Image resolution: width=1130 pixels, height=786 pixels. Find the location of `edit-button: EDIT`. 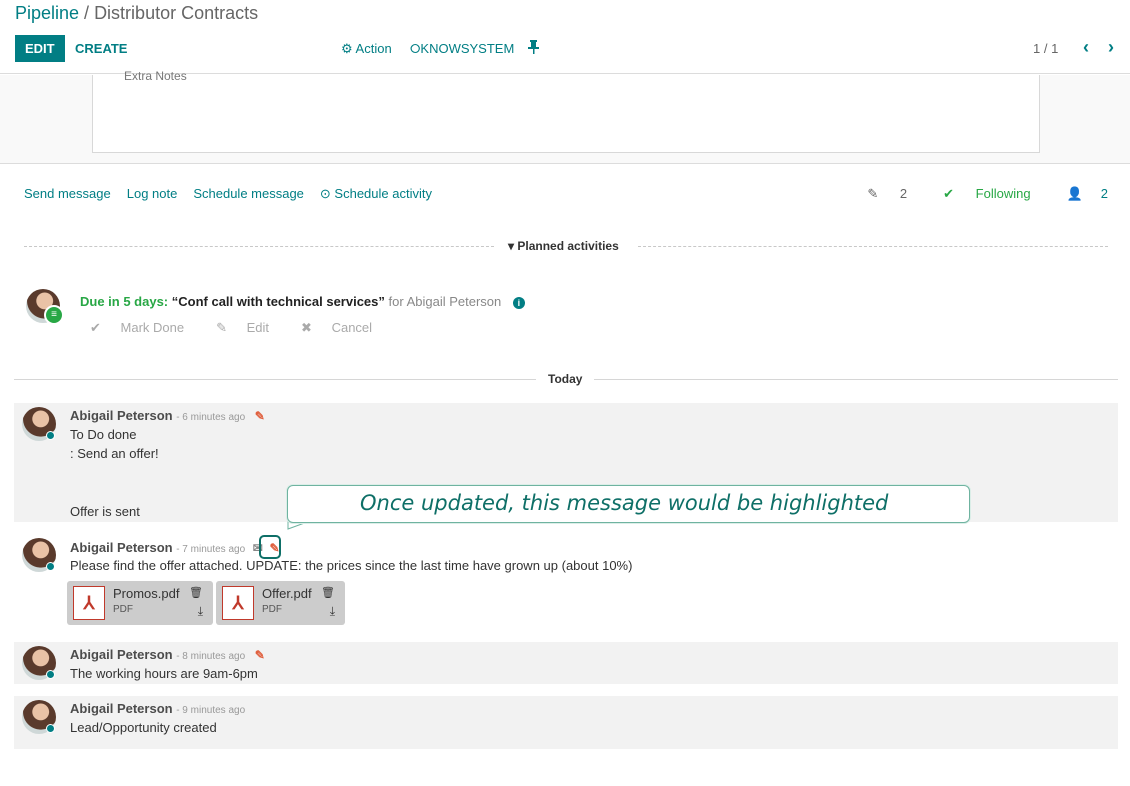

edit-button: EDIT is located at coordinates (40, 48).